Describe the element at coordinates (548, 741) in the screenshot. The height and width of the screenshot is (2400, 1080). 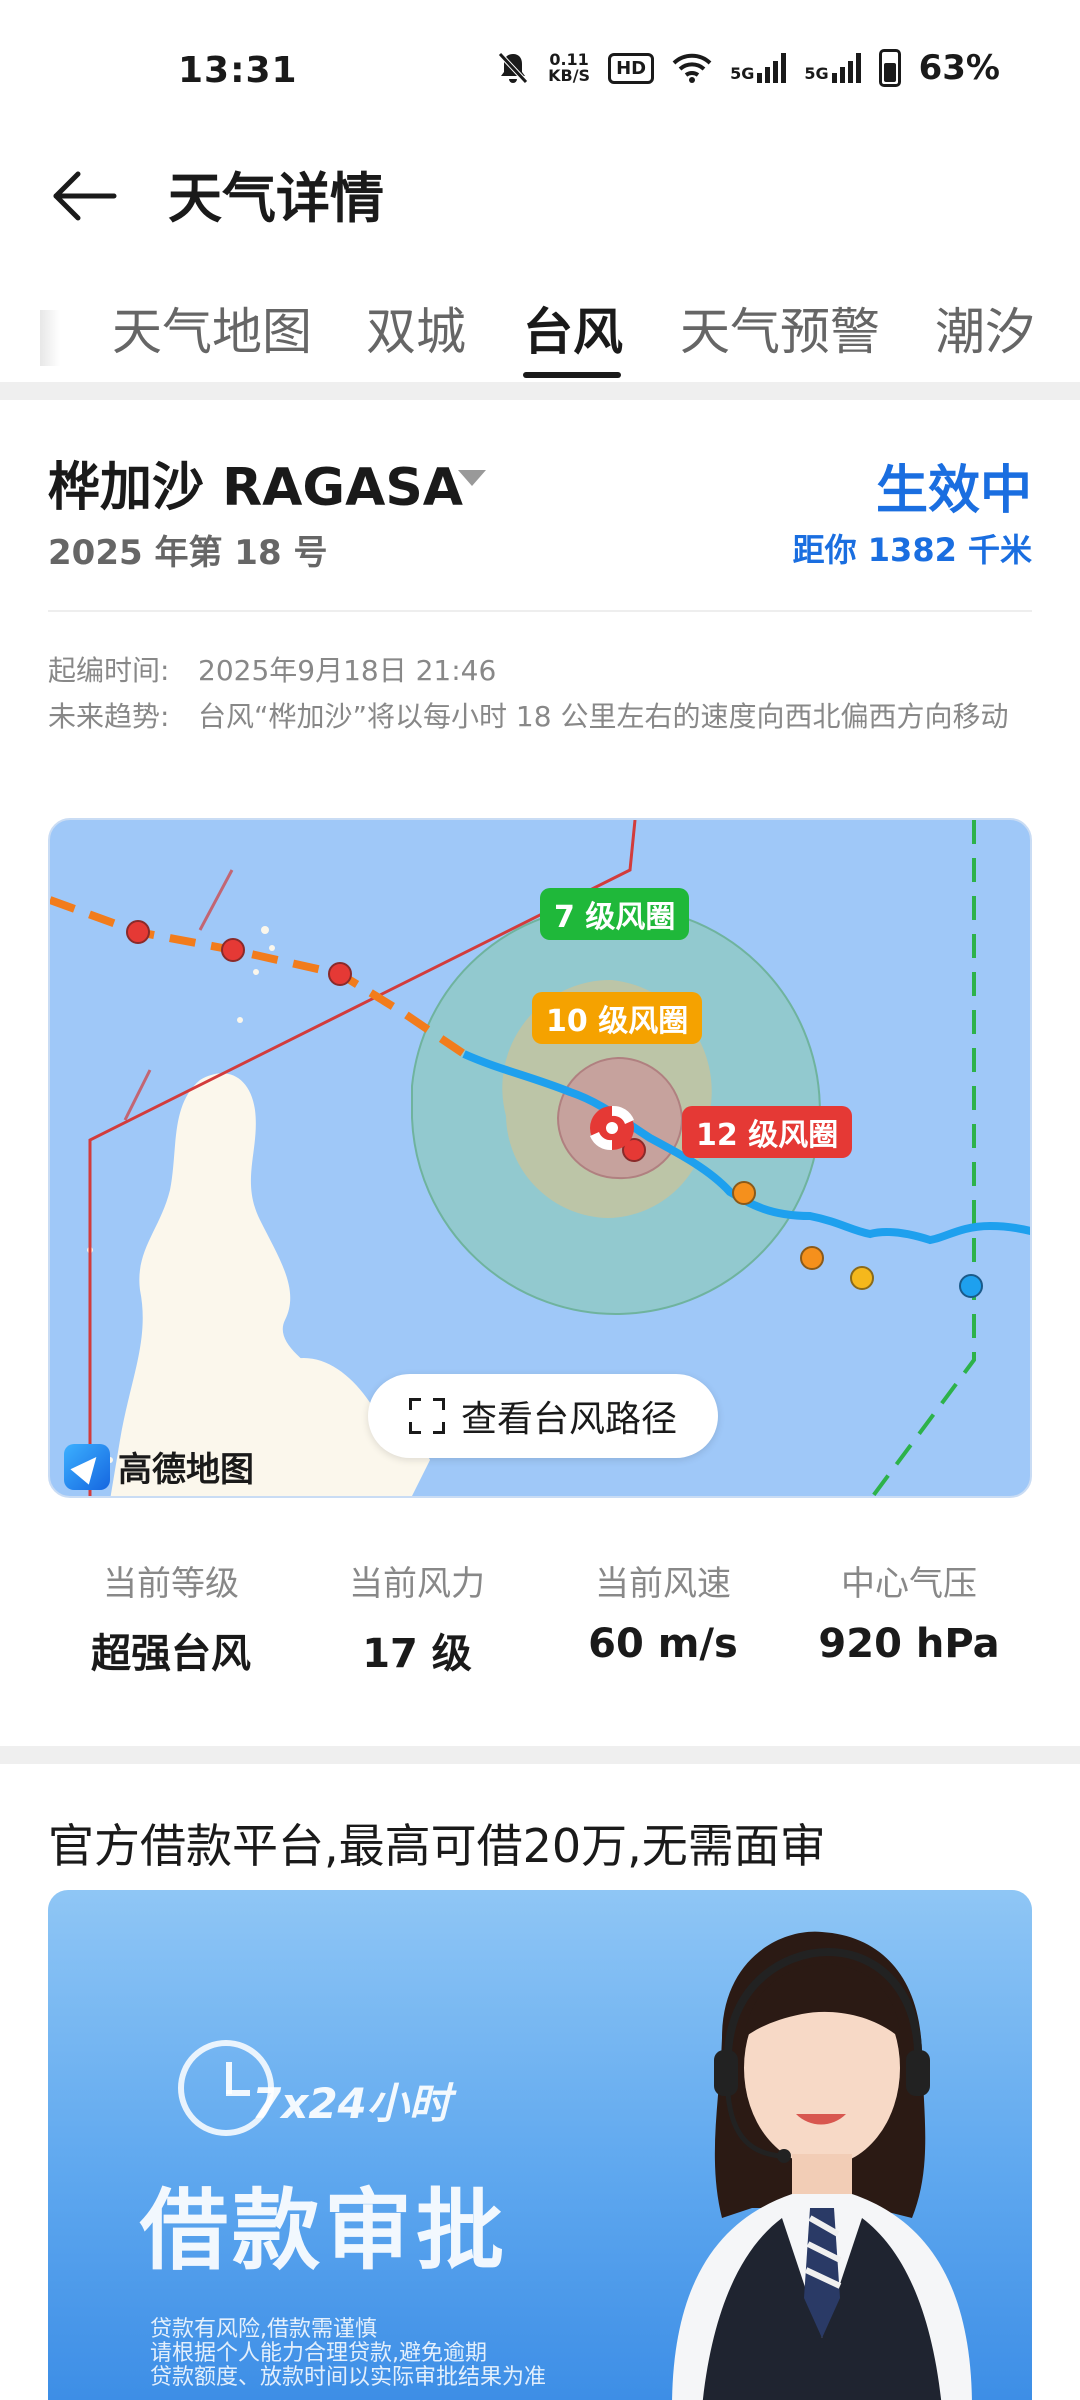
I see `trend-row: 未来趋势: 台风“桦加沙”将以每小时 18 公里左右的速度向西北偏西方向移动` at that location.